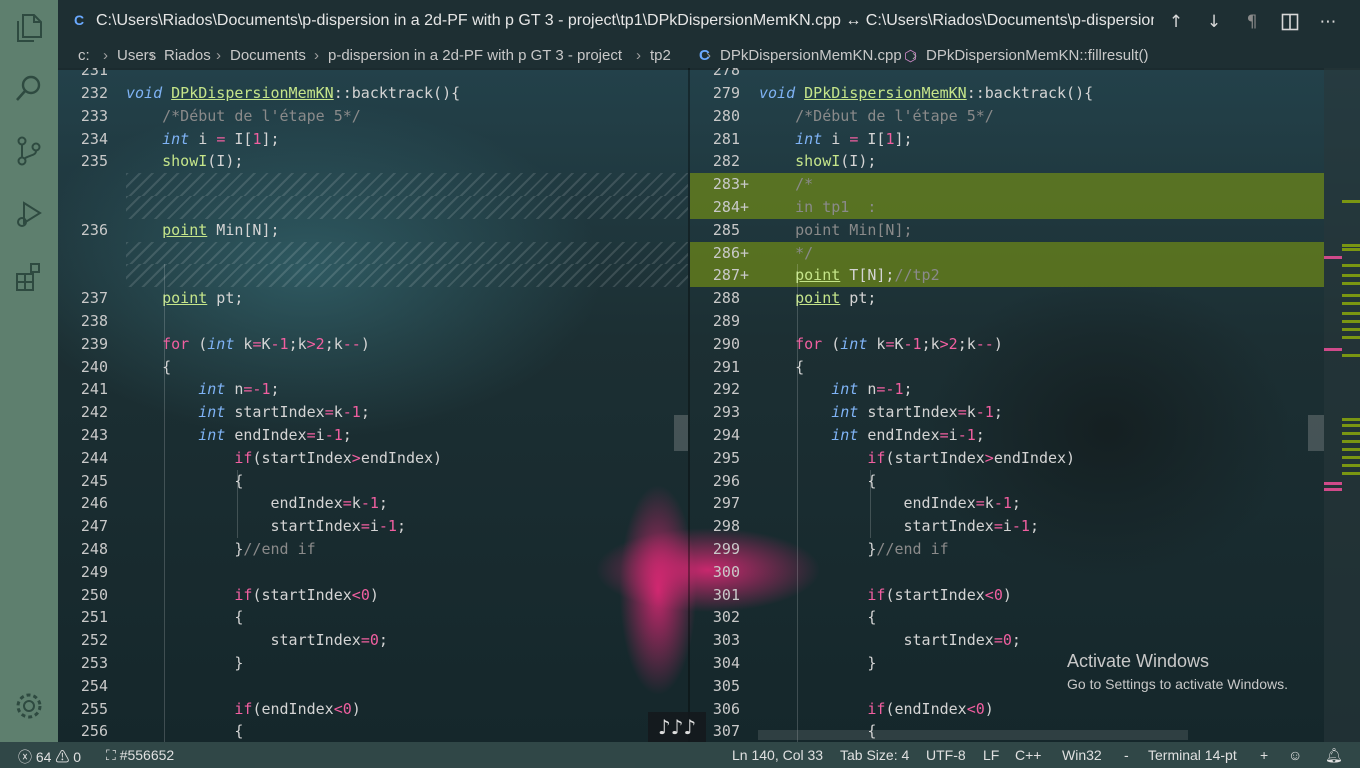 The width and height of the screenshot is (1360, 768). What do you see at coordinates (1007, 298) in the screenshot?
I see `code-line: 288 point pt;` at bounding box center [1007, 298].